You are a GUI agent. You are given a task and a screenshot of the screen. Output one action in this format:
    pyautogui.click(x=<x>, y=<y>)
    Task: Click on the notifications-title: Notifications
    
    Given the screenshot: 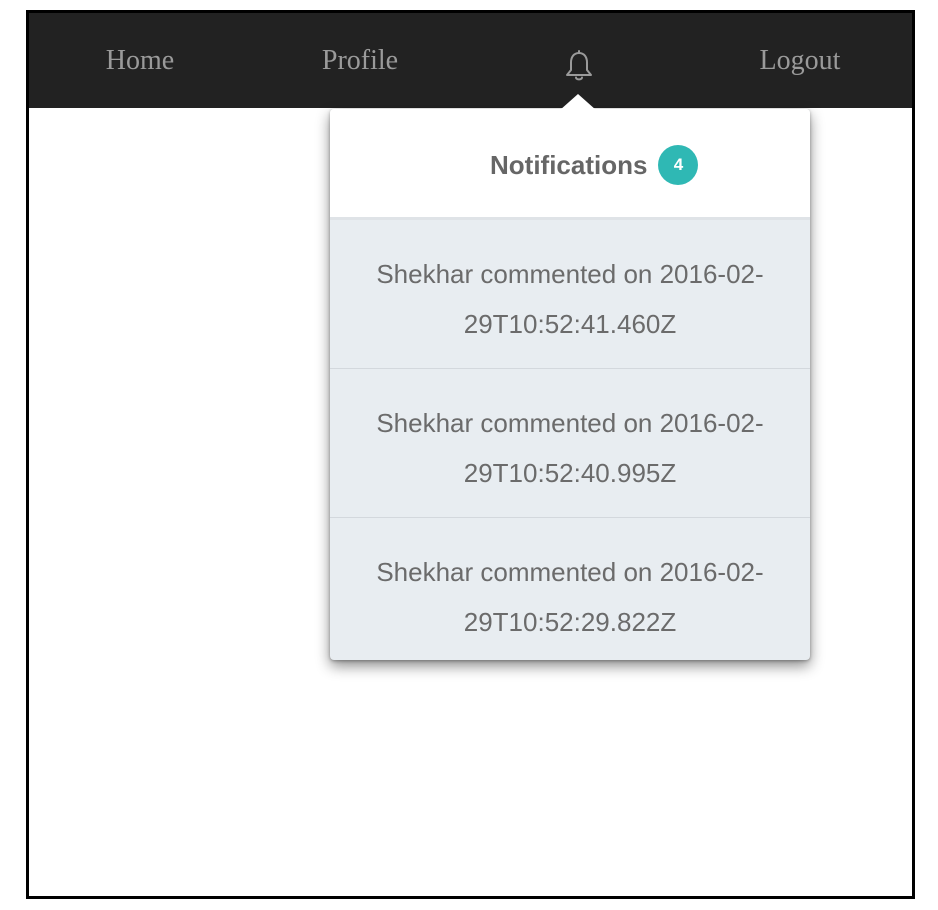 What is the action you would take?
    pyautogui.click(x=569, y=164)
    